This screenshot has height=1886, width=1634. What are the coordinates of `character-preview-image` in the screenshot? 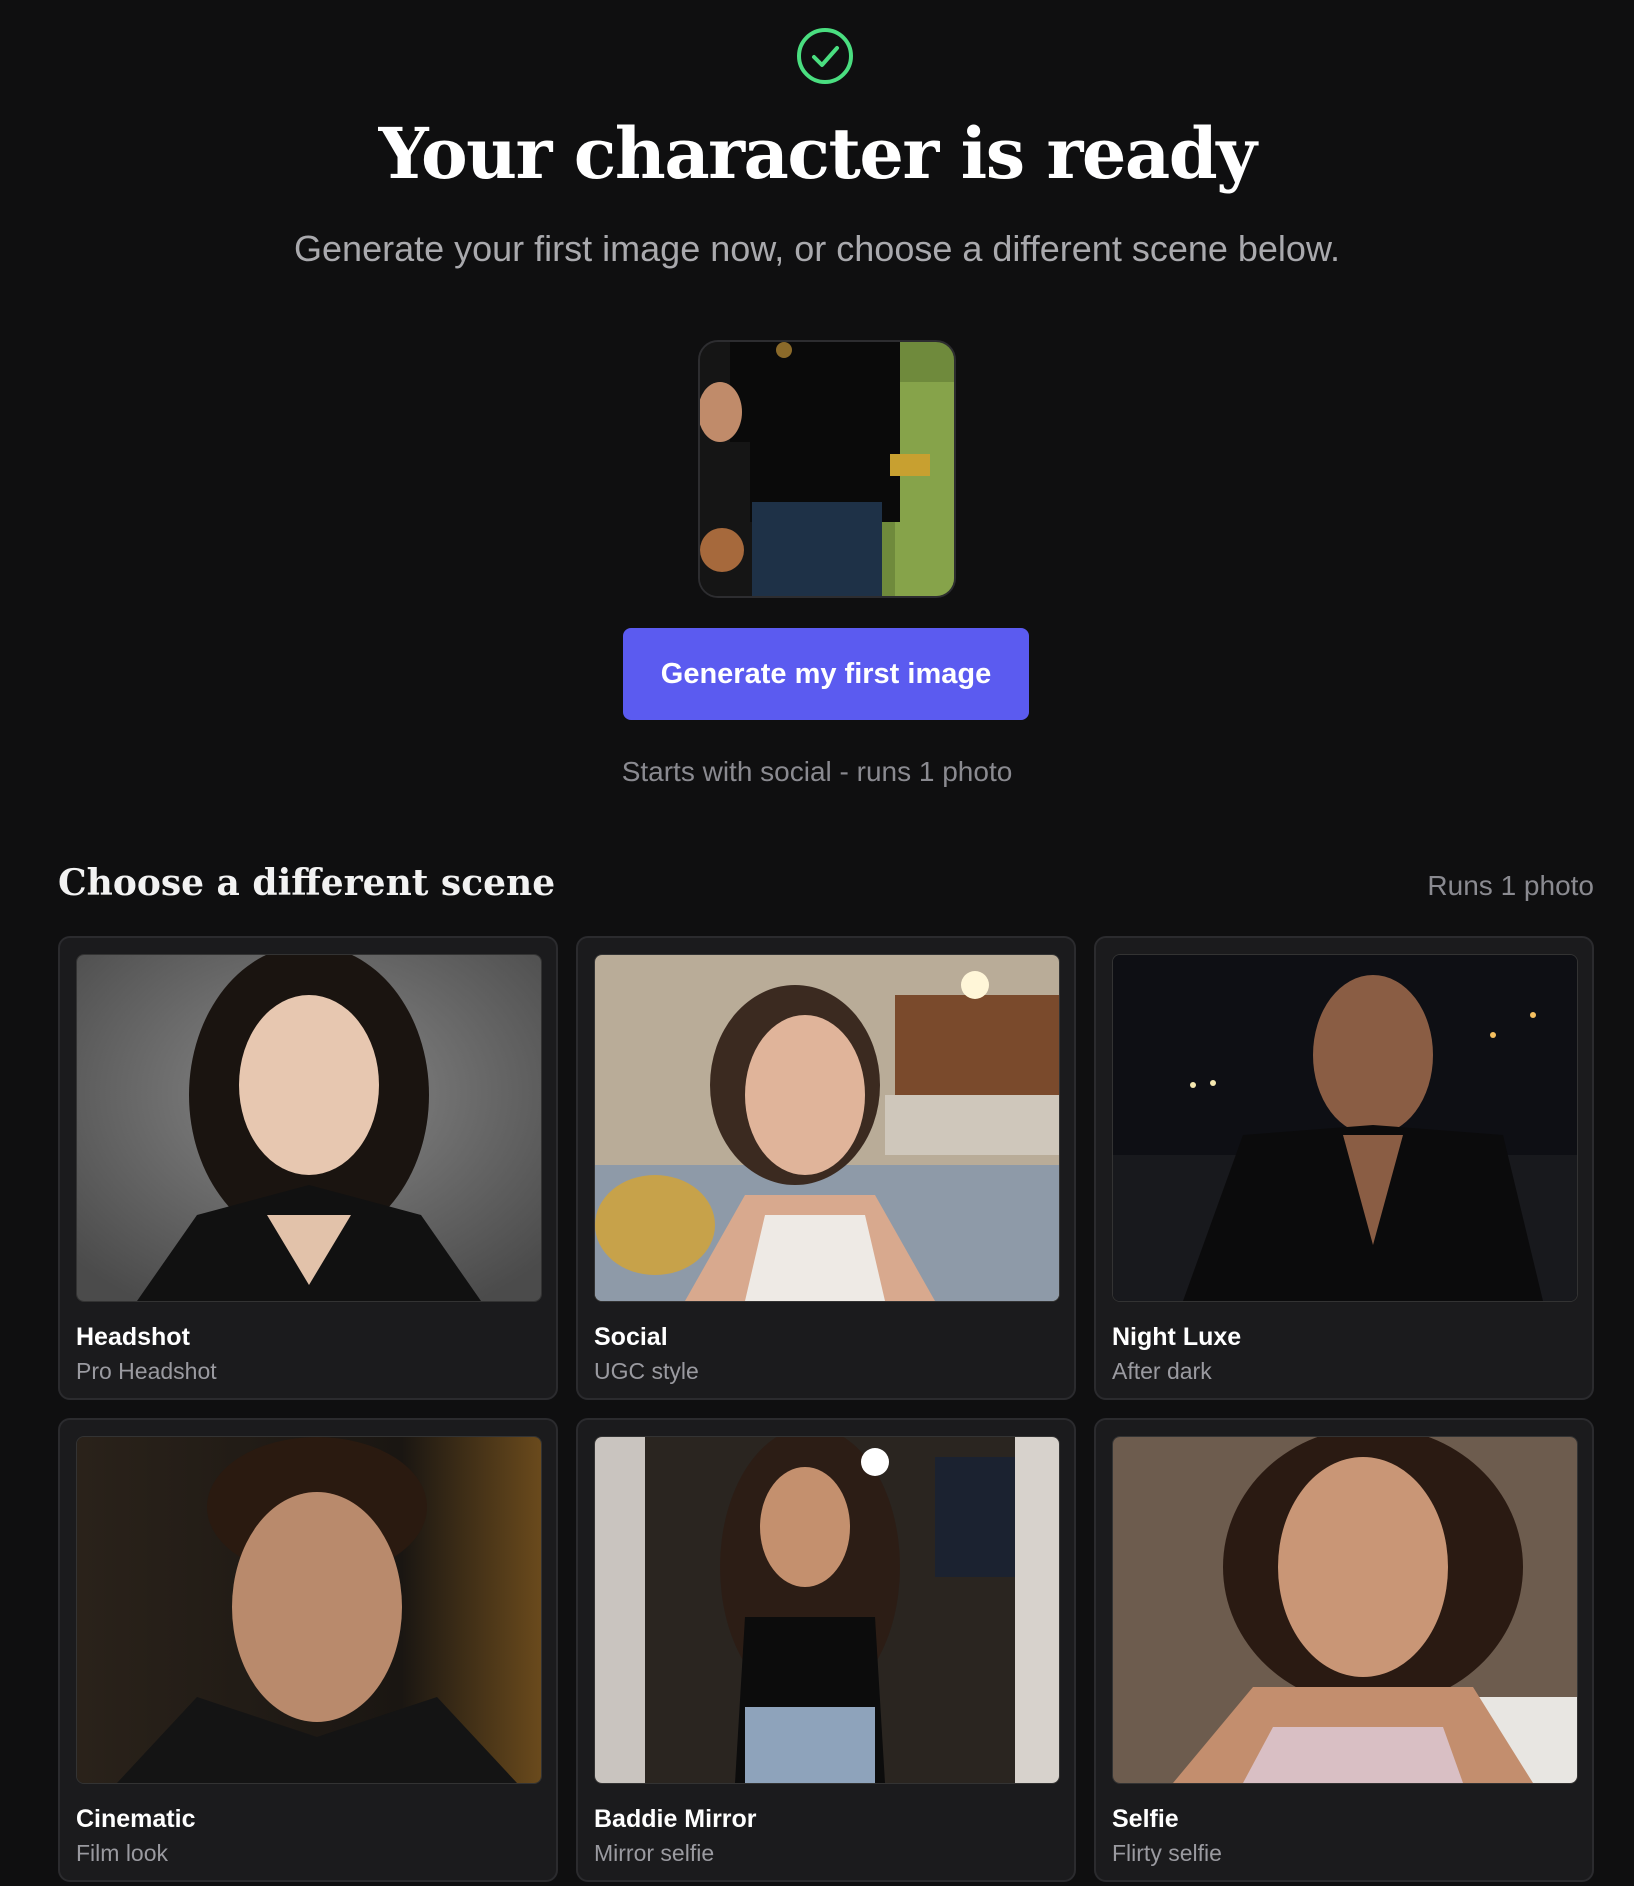 It's located at (827, 469).